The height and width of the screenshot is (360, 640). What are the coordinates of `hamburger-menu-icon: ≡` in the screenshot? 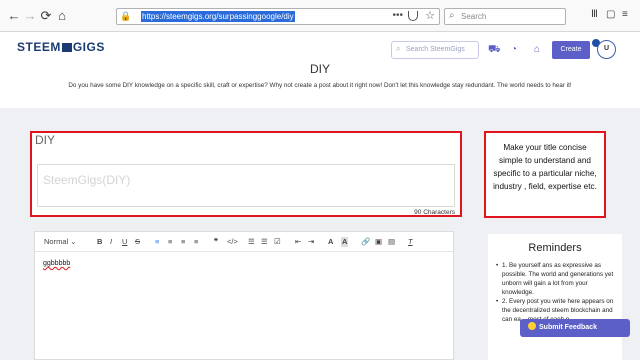 It's located at (625, 14).